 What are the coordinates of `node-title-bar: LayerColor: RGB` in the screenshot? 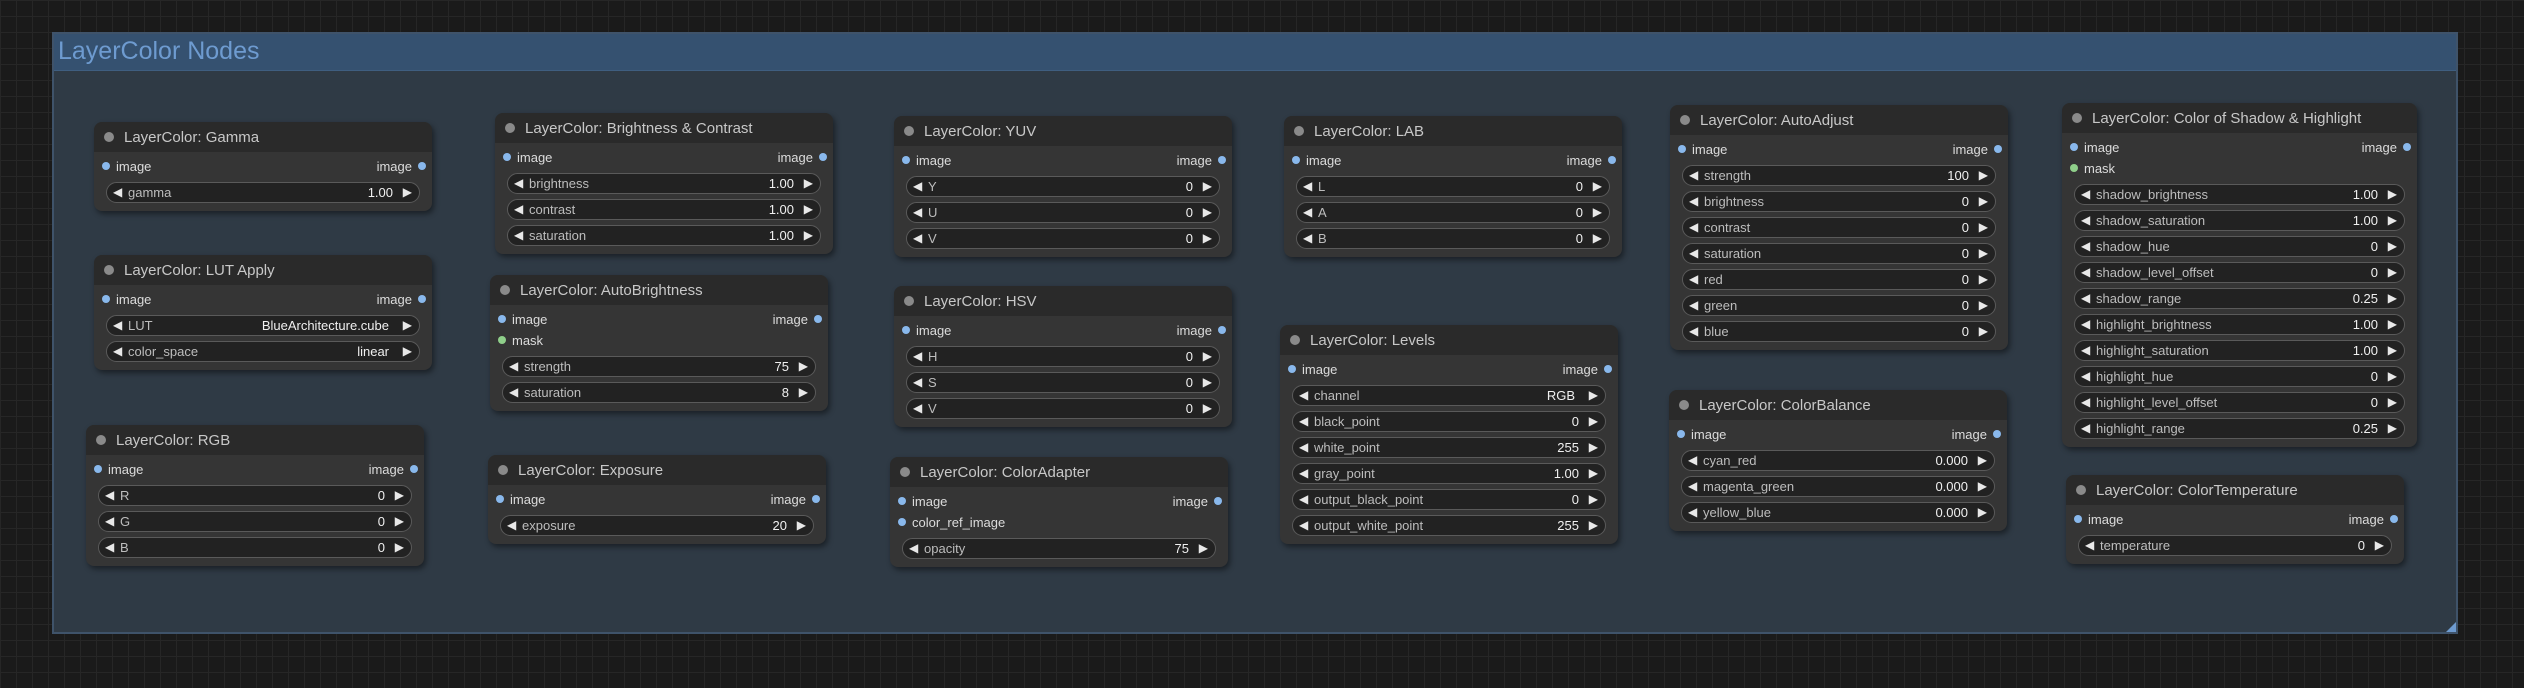 It's located at (255, 440).